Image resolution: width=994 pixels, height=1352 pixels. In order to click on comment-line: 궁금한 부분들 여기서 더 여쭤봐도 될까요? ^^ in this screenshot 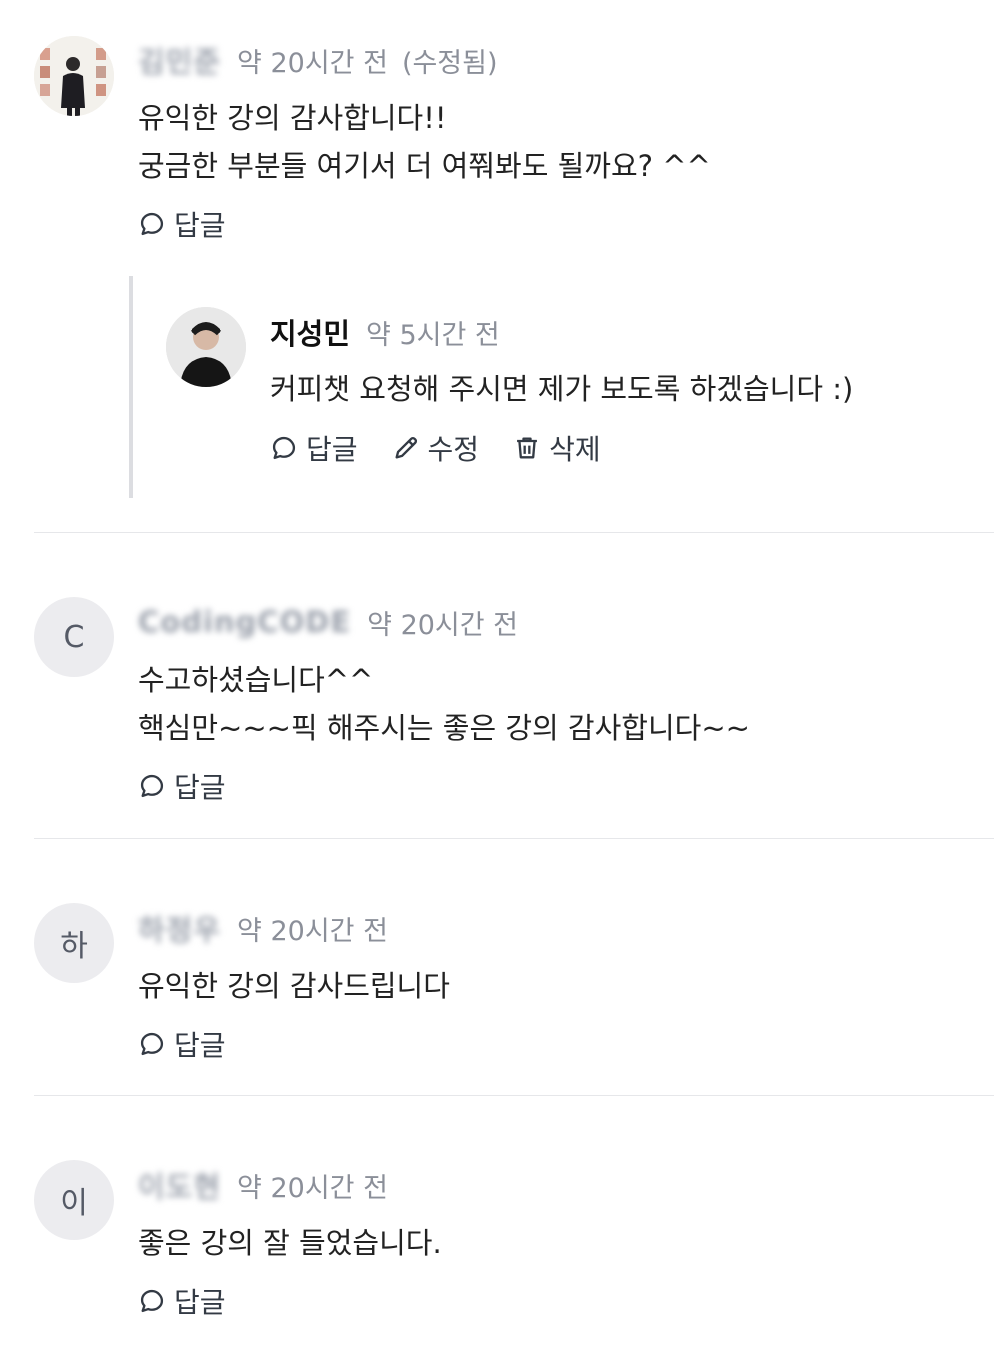, I will do `click(424, 166)`.